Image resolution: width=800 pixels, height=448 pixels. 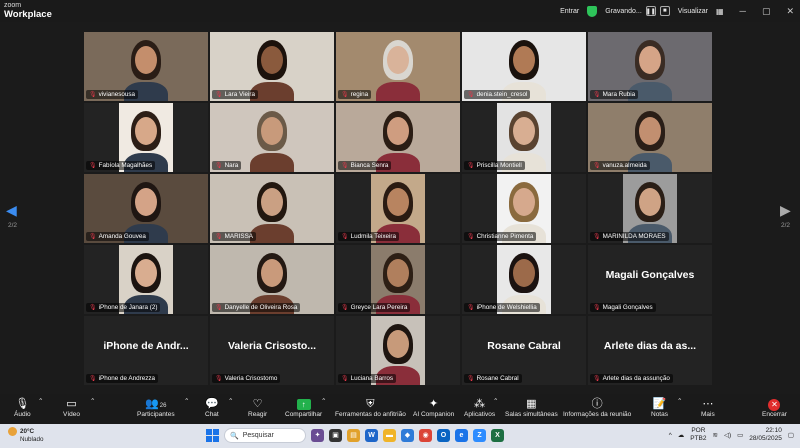 What do you see at coordinates (650, 208) in the screenshot?
I see `participant-tile: 🎙 MARINILDA MORAES` at bounding box center [650, 208].